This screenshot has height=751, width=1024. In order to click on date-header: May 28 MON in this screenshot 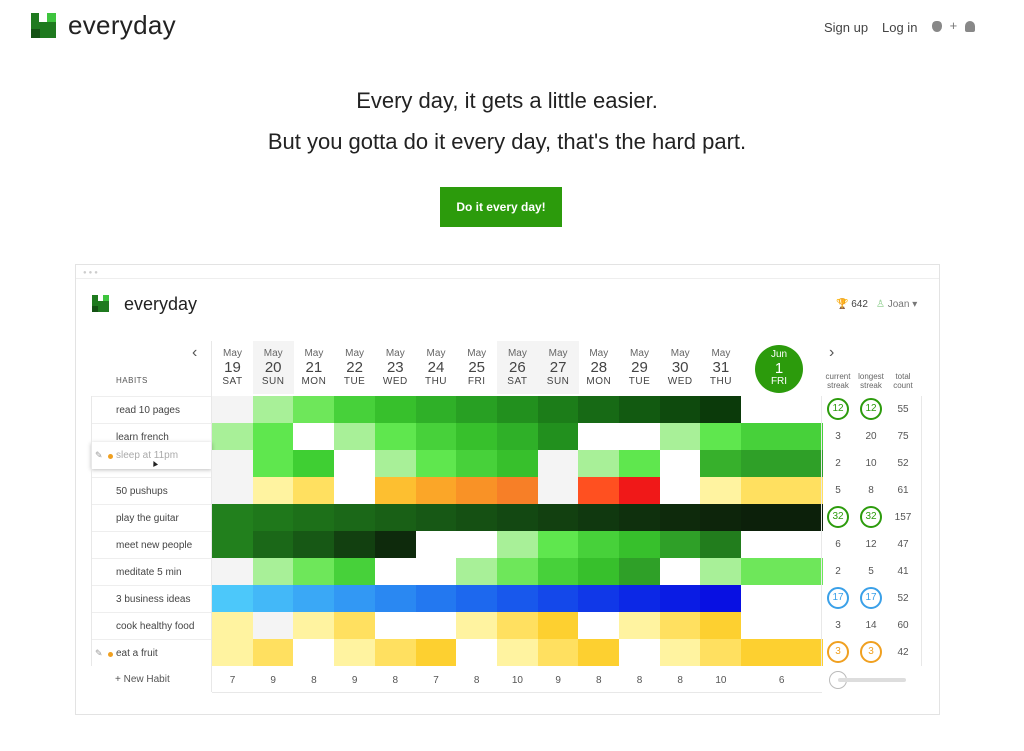, I will do `click(598, 368)`.